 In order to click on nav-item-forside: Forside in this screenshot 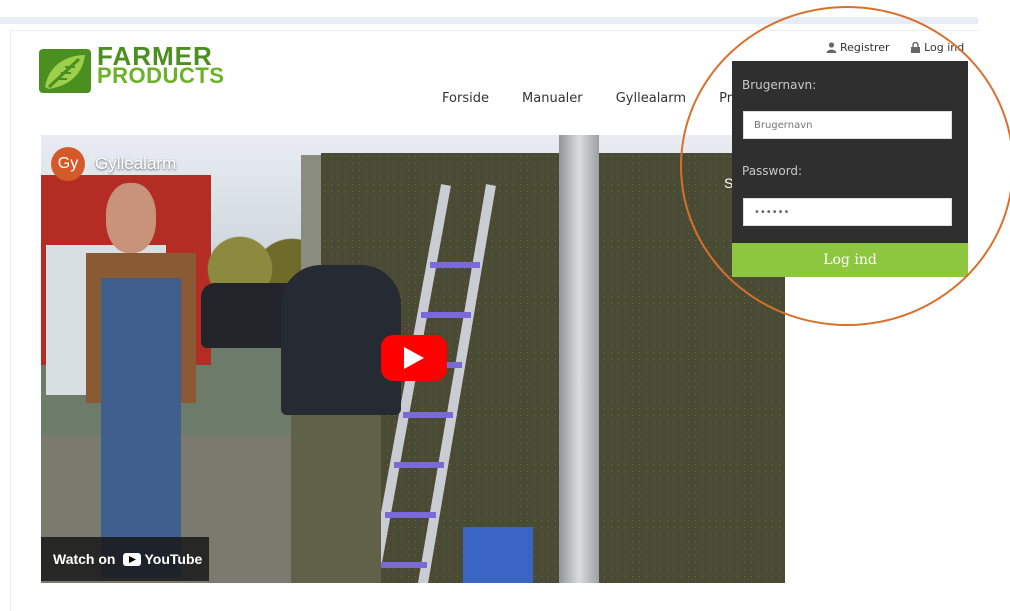, I will do `click(465, 98)`.